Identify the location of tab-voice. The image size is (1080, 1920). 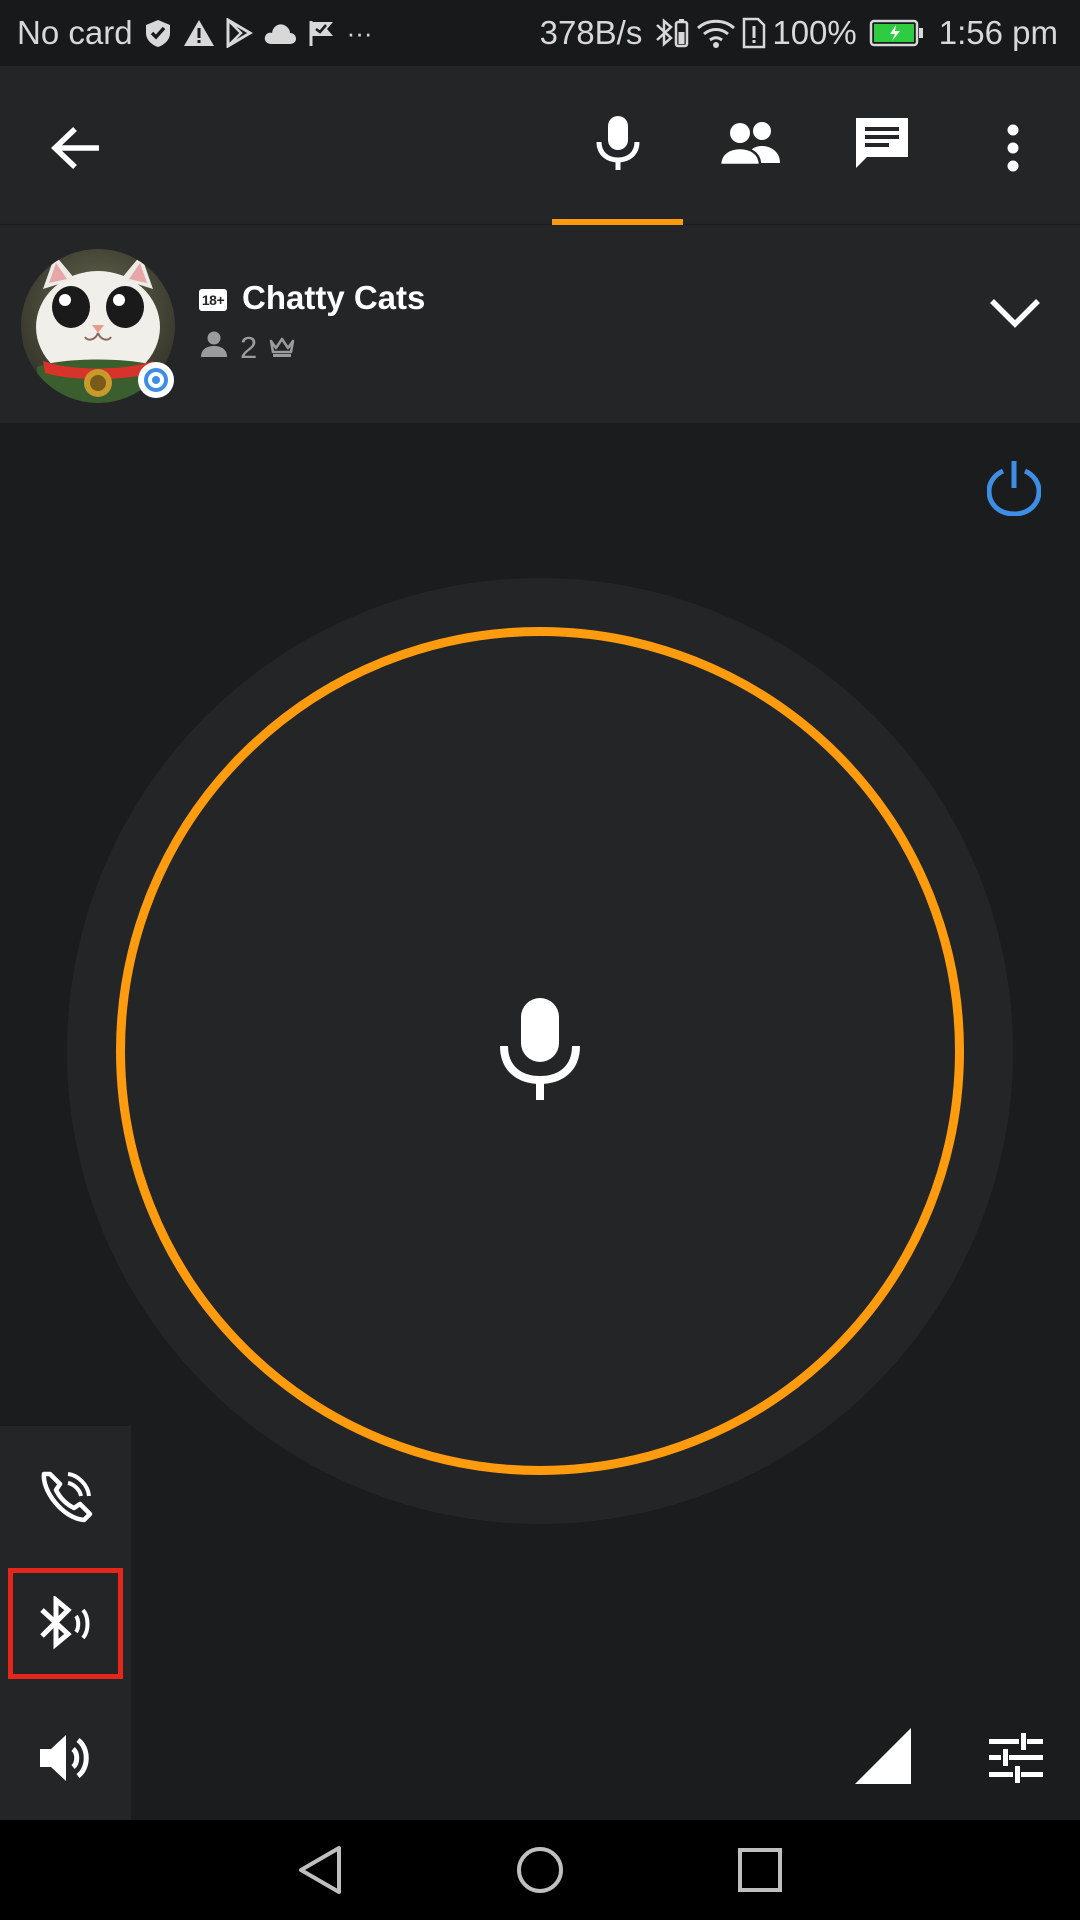
(617, 142).